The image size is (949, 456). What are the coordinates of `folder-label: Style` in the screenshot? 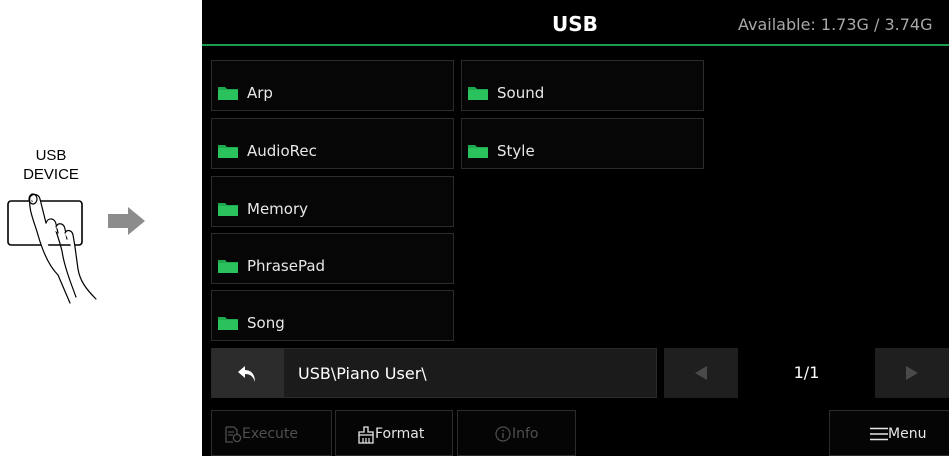 It's located at (516, 151).